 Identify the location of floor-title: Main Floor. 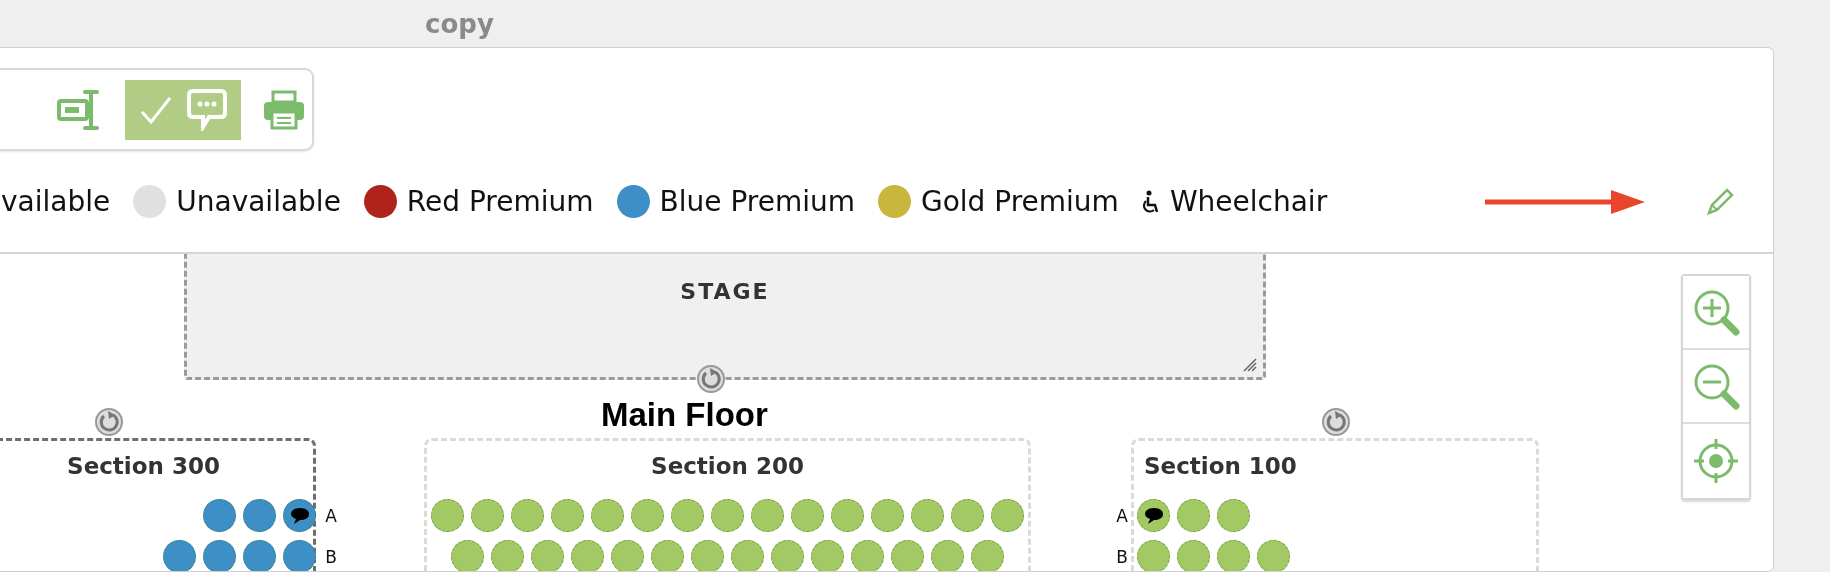
(684, 415).